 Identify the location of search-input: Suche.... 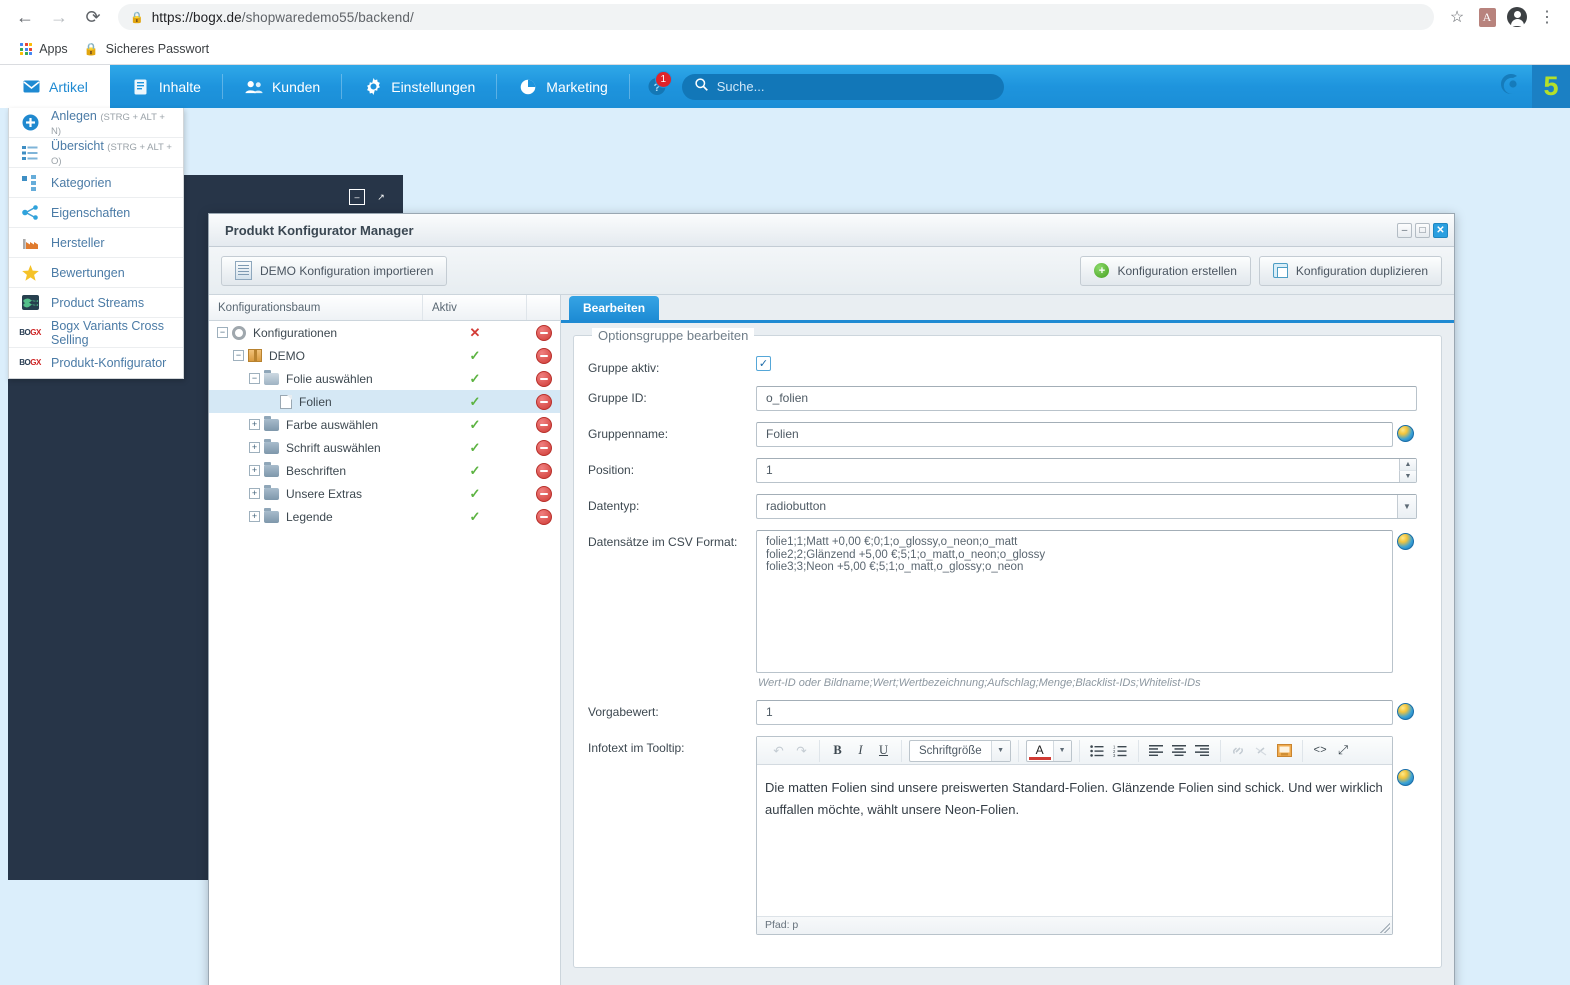
(842, 86).